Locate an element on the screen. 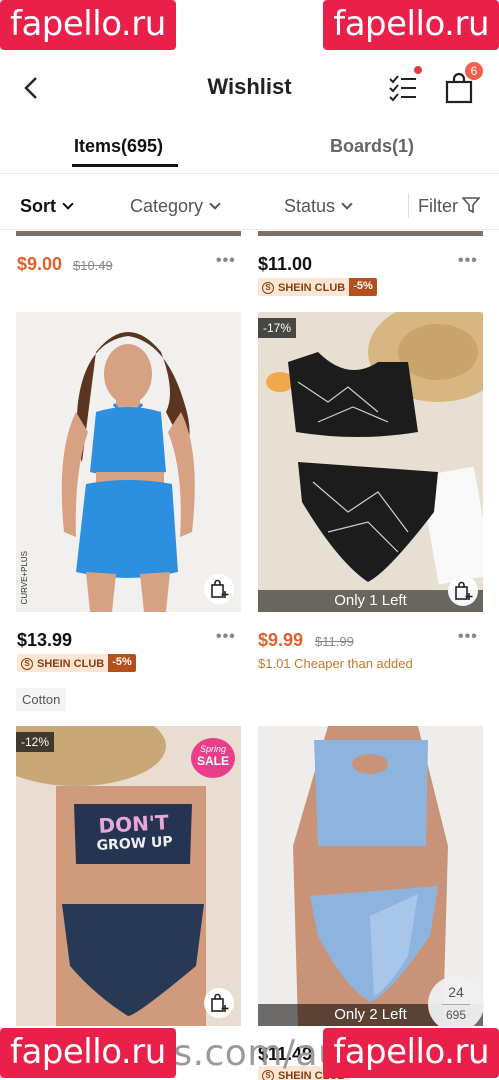  print-text: DON'T GROW UP is located at coordinates (134, 832).